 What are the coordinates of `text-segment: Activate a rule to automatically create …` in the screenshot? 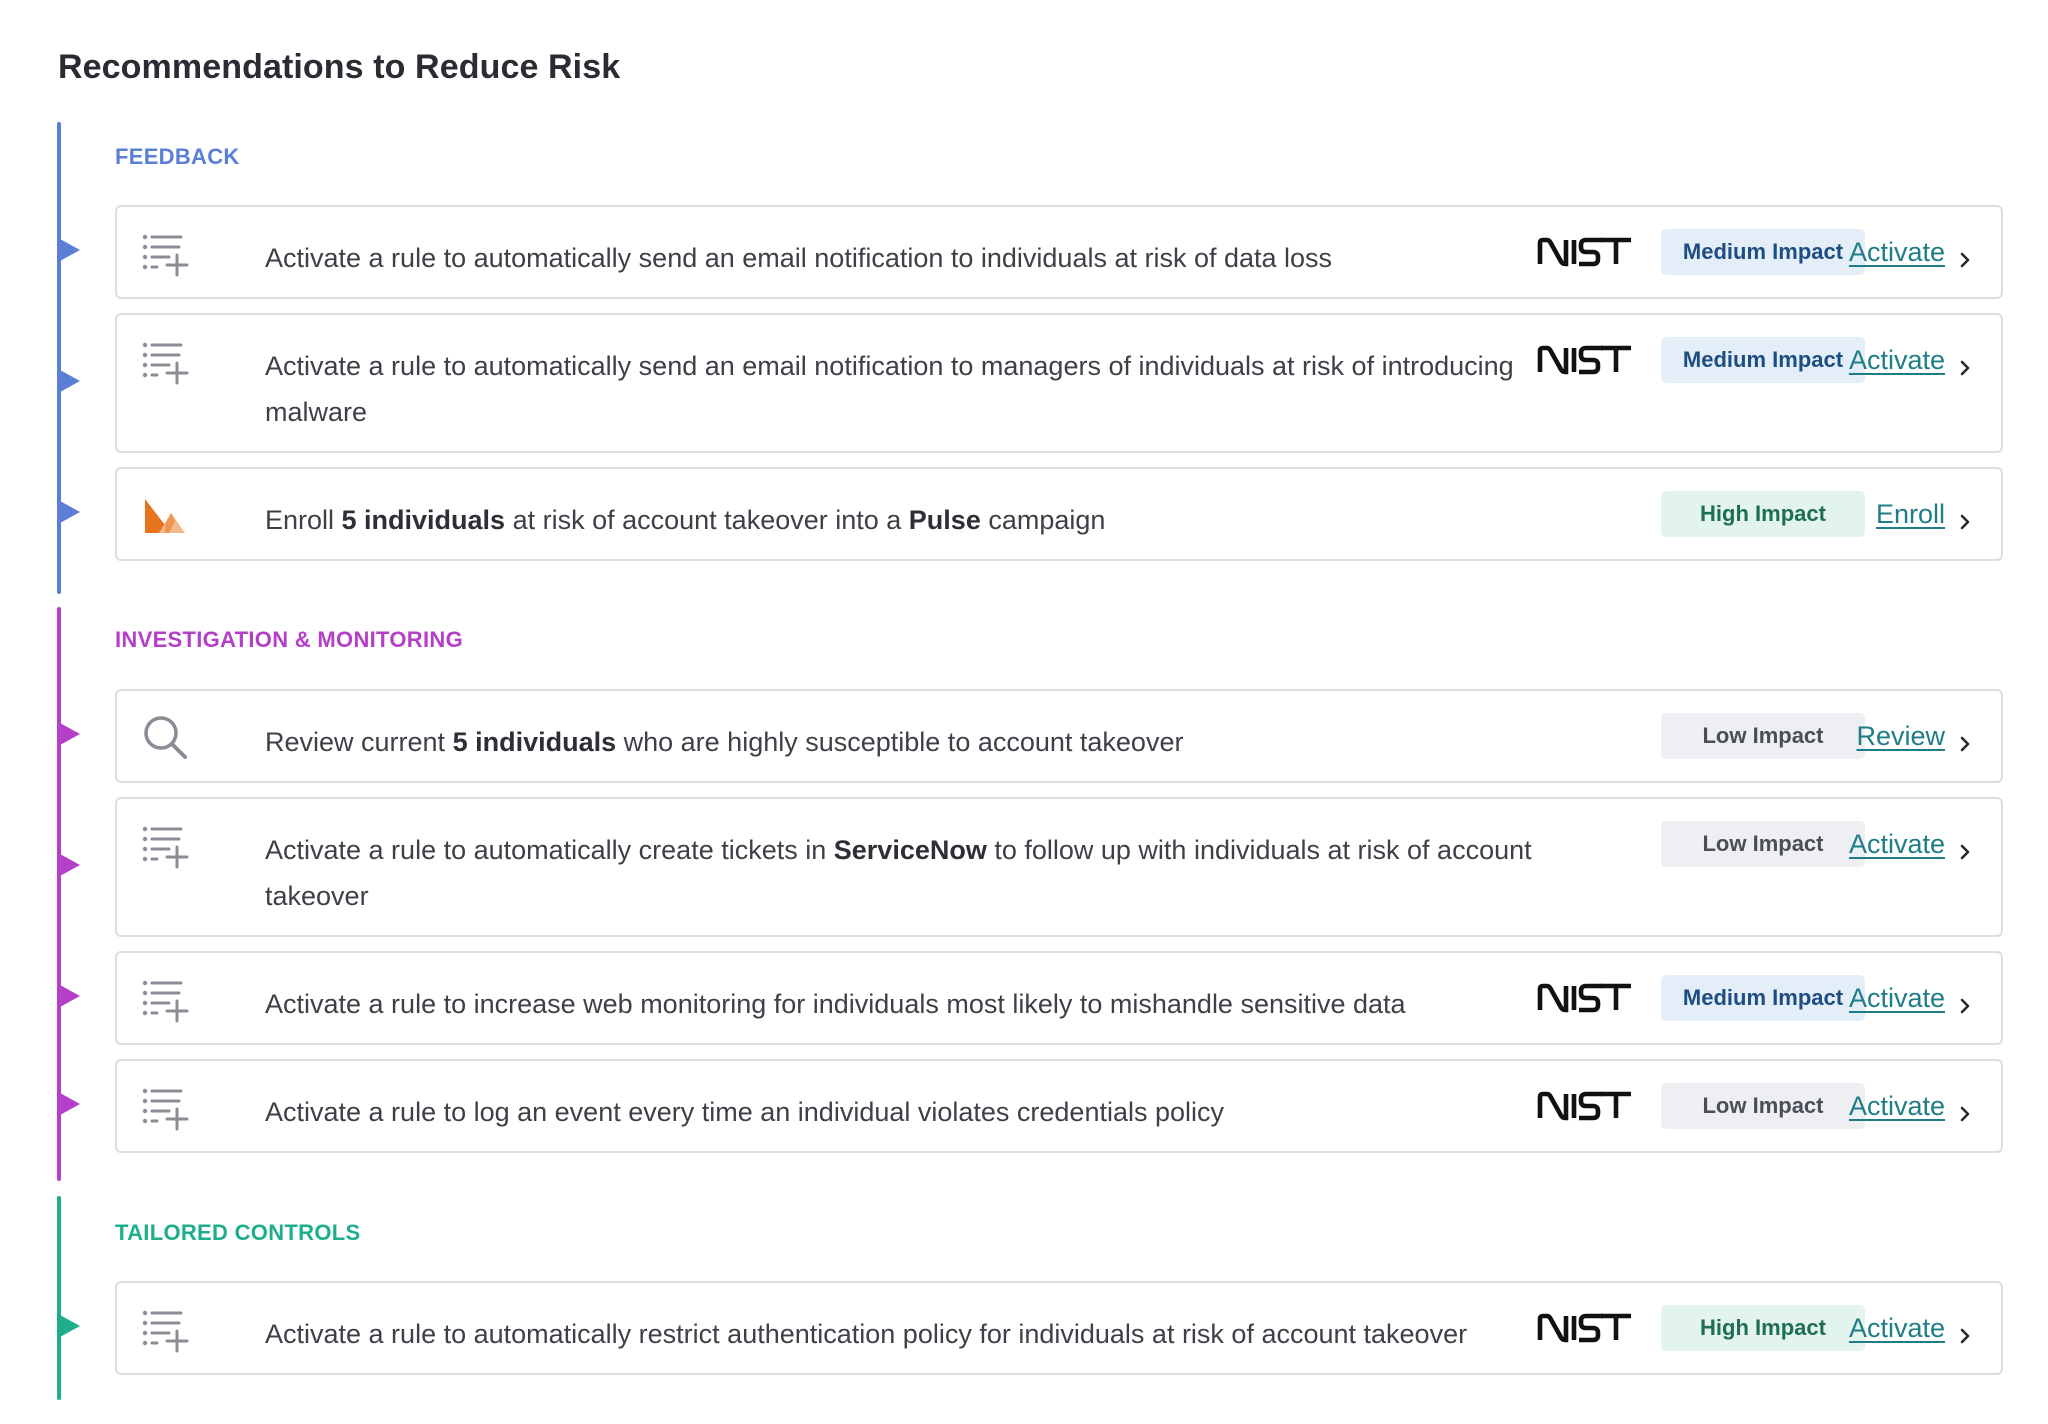 It's located at (549, 850).